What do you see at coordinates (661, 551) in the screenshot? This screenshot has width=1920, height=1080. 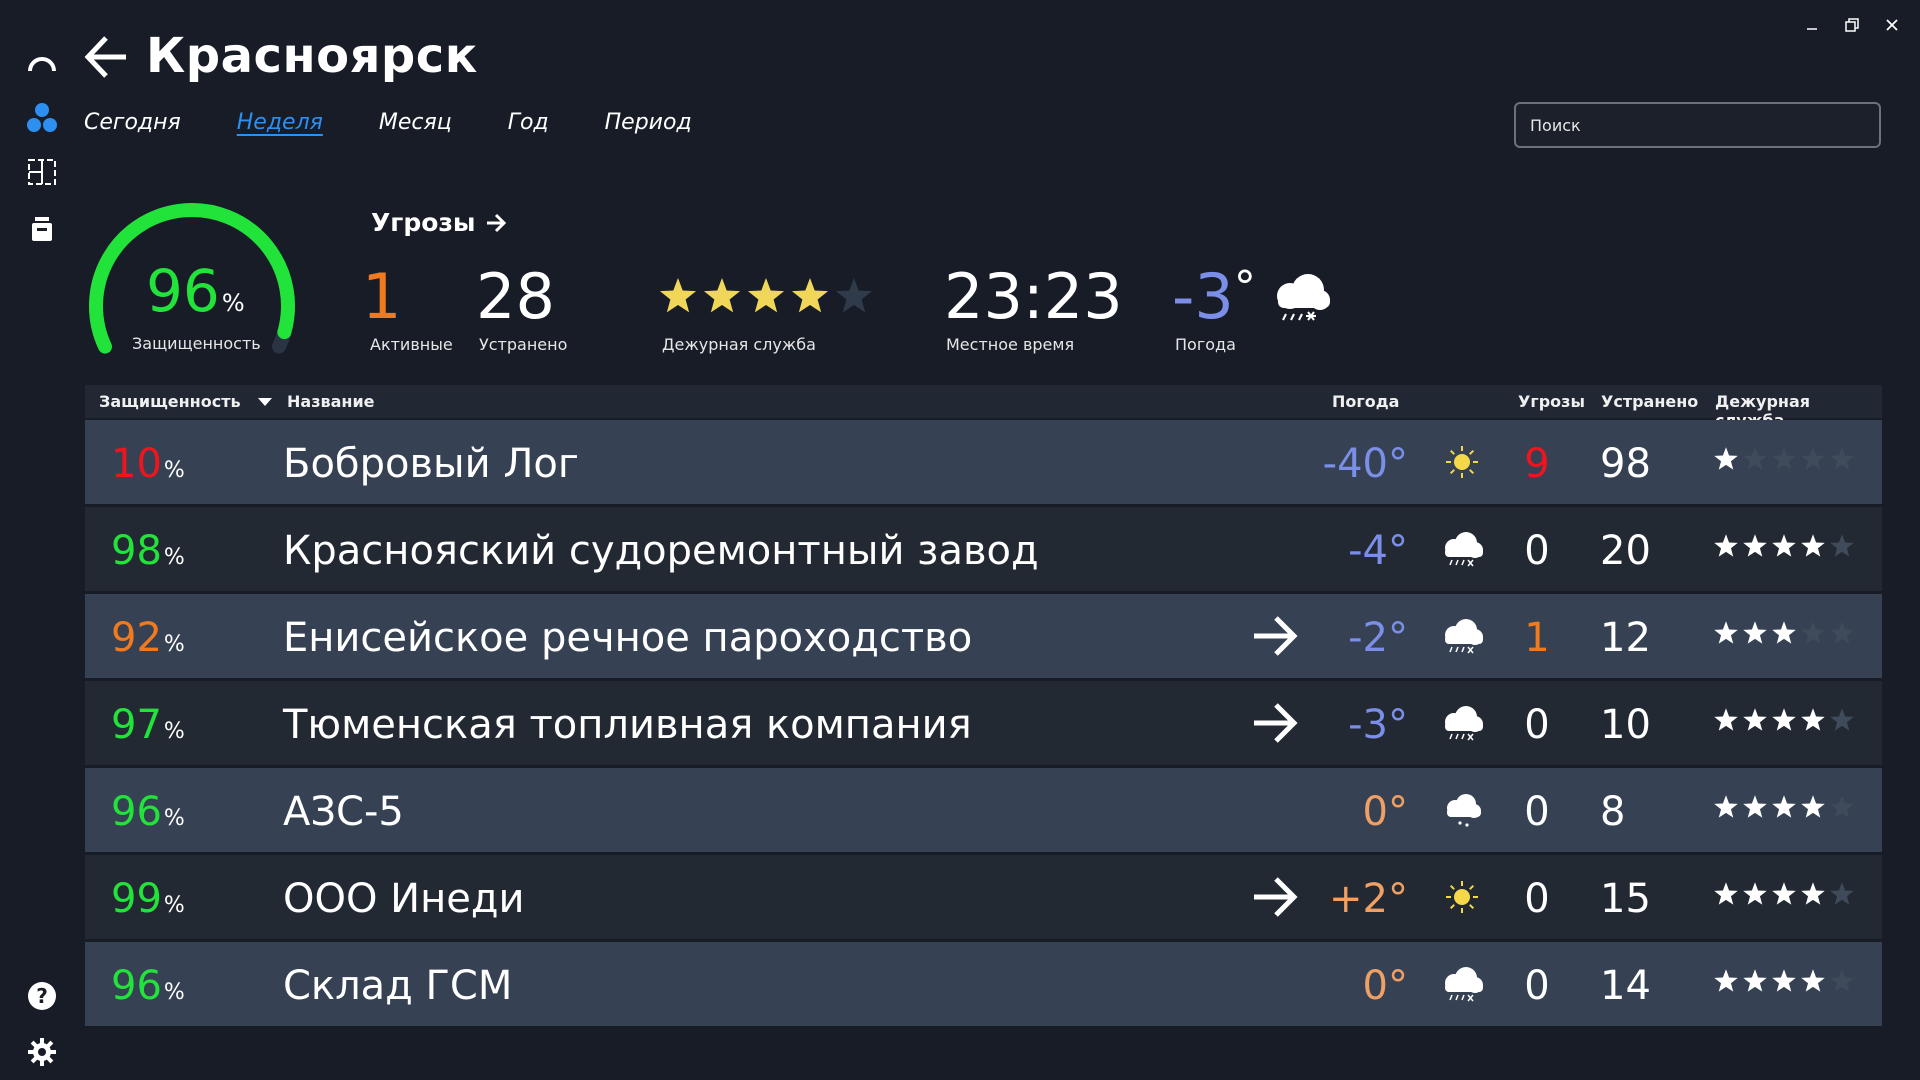 I see `row-name: Краснояский судоремонтный завод` at bounding box center [661, 551].